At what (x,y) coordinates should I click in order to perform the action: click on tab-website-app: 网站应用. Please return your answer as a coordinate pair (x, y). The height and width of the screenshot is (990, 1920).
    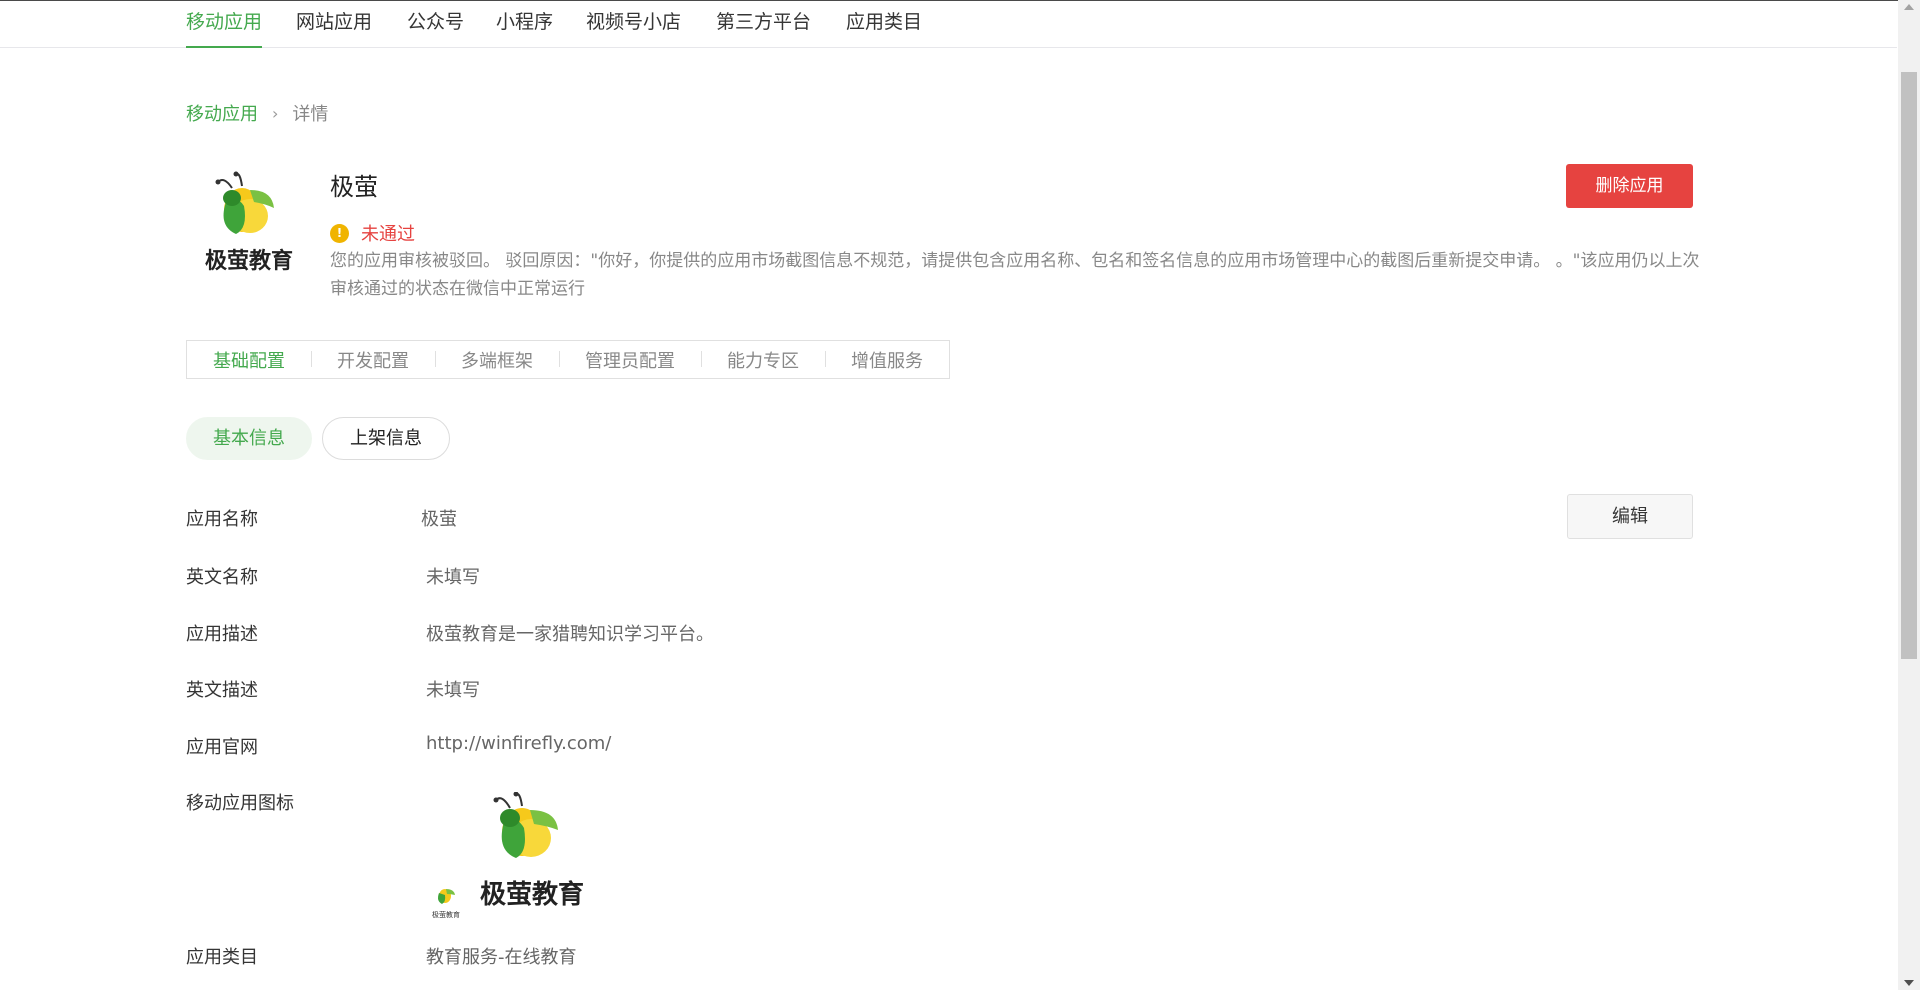
    Looking at the image, I should click on (334, 24).